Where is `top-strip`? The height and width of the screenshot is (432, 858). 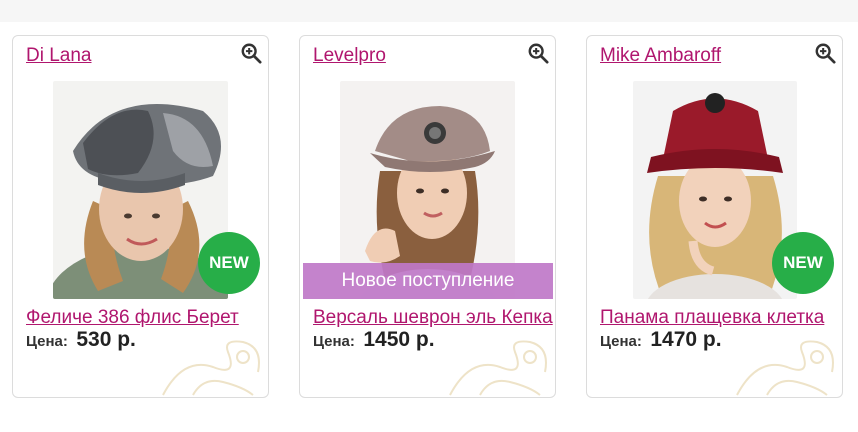
top-strip is located at coordinates (429, 11).